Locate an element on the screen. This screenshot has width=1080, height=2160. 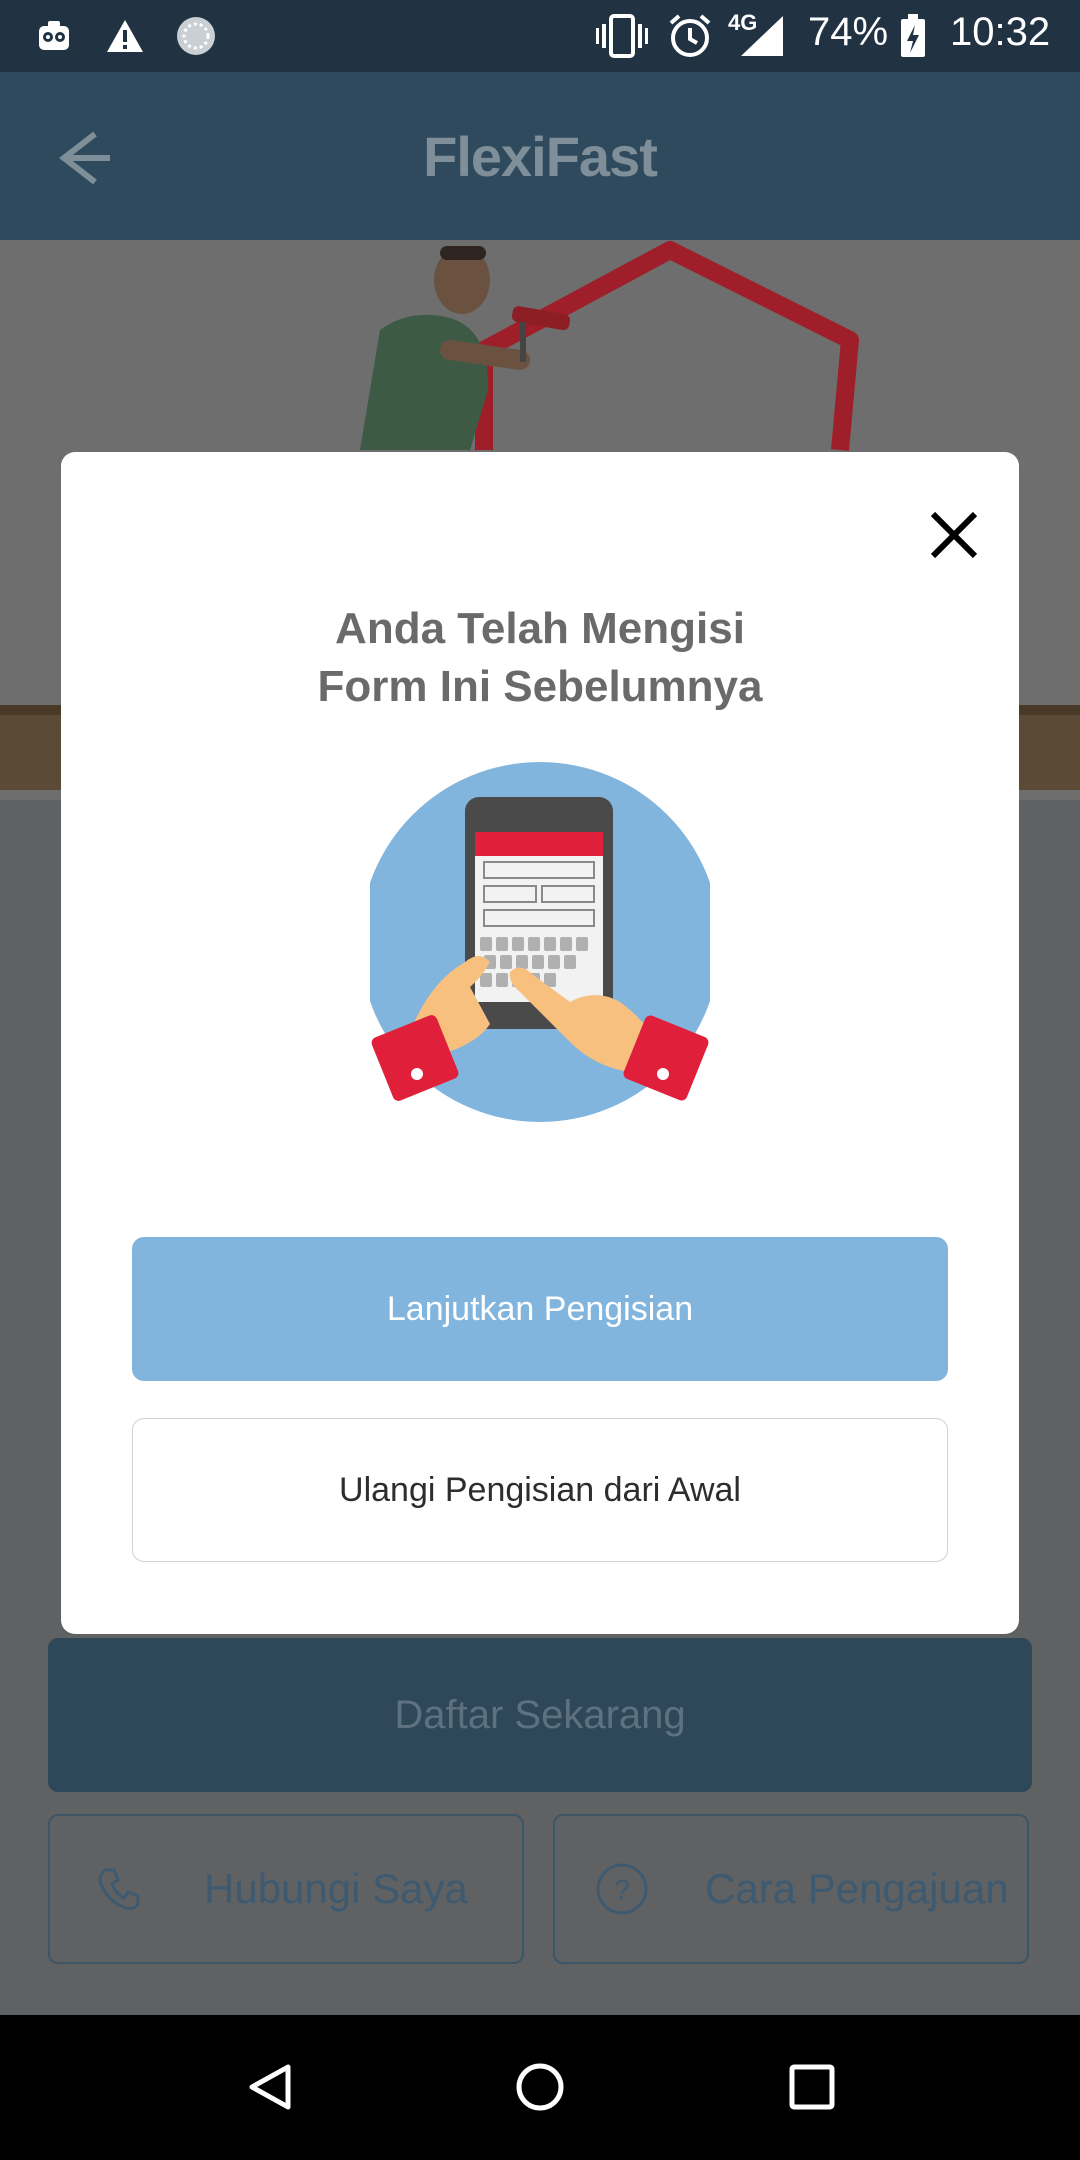
dialog-title-line1: Anda Telah Mengisi is located at coordinates (540, 628).